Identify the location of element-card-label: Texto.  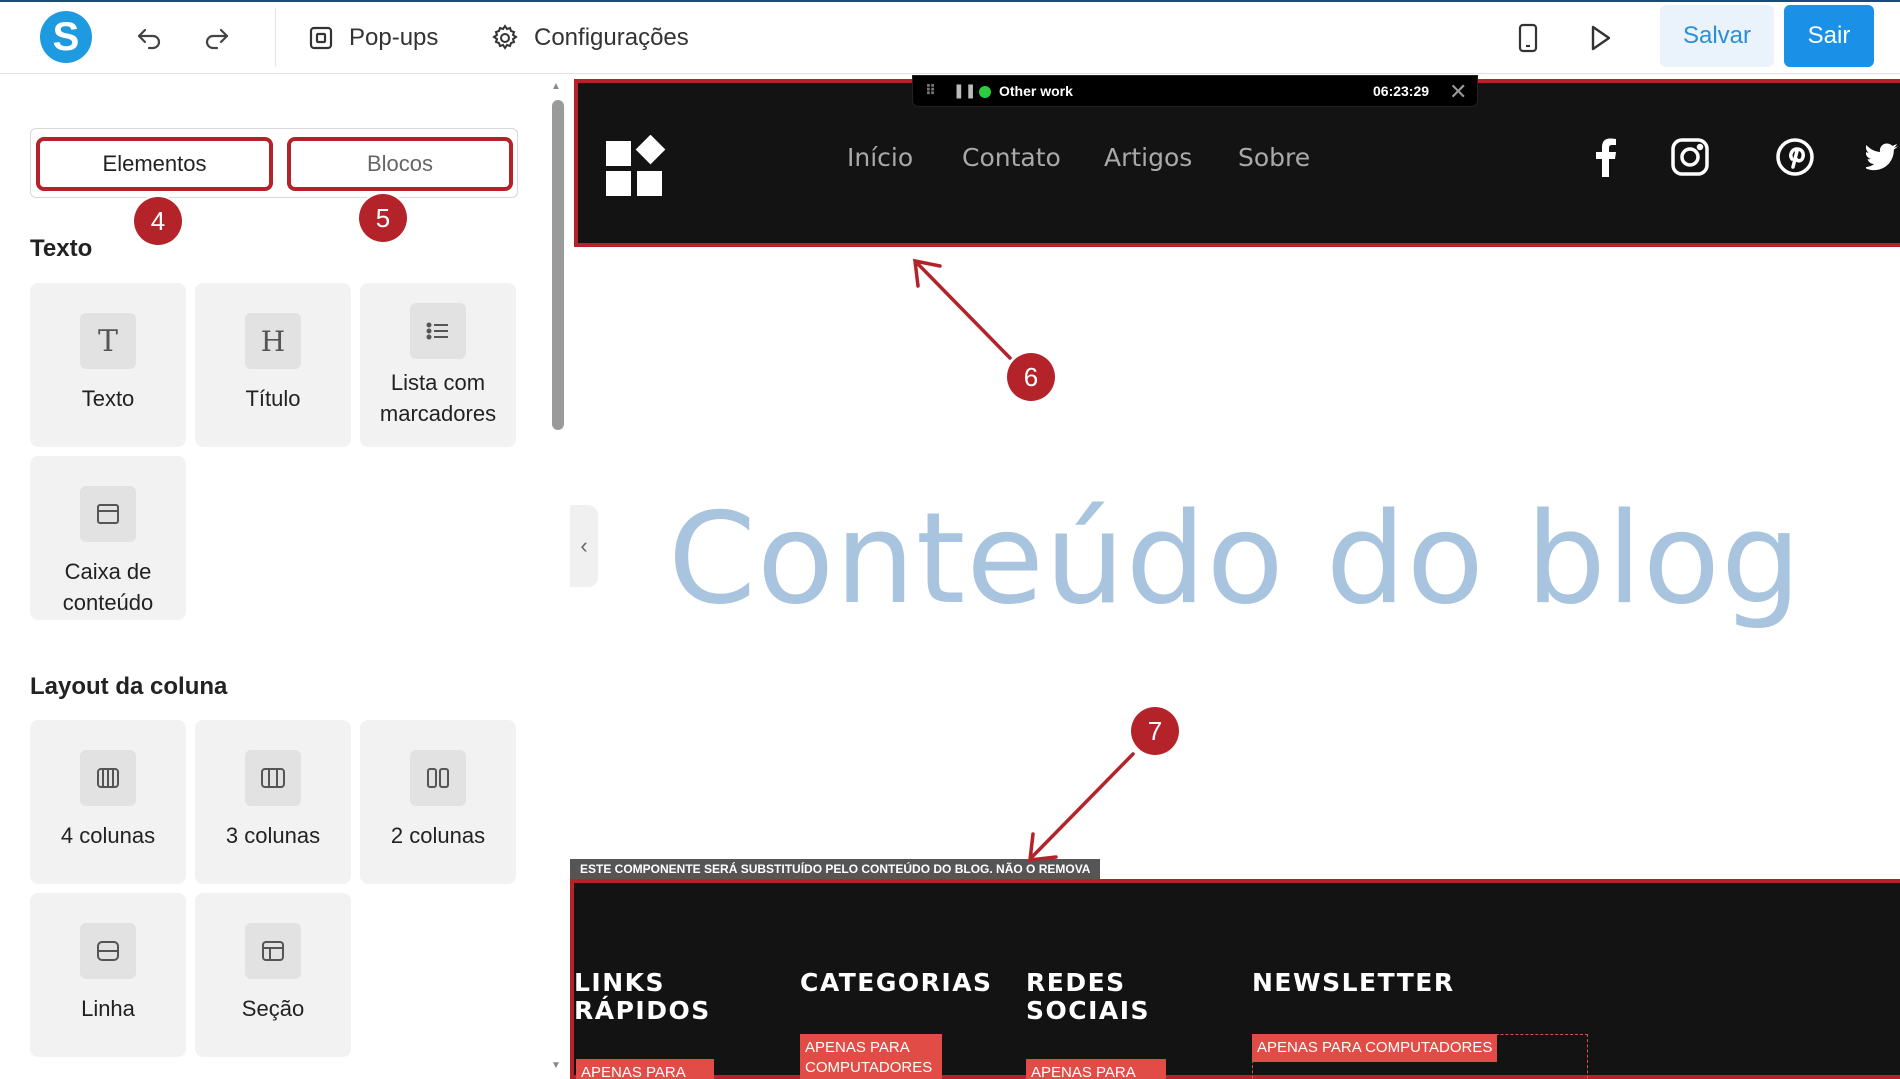
(108, 398).